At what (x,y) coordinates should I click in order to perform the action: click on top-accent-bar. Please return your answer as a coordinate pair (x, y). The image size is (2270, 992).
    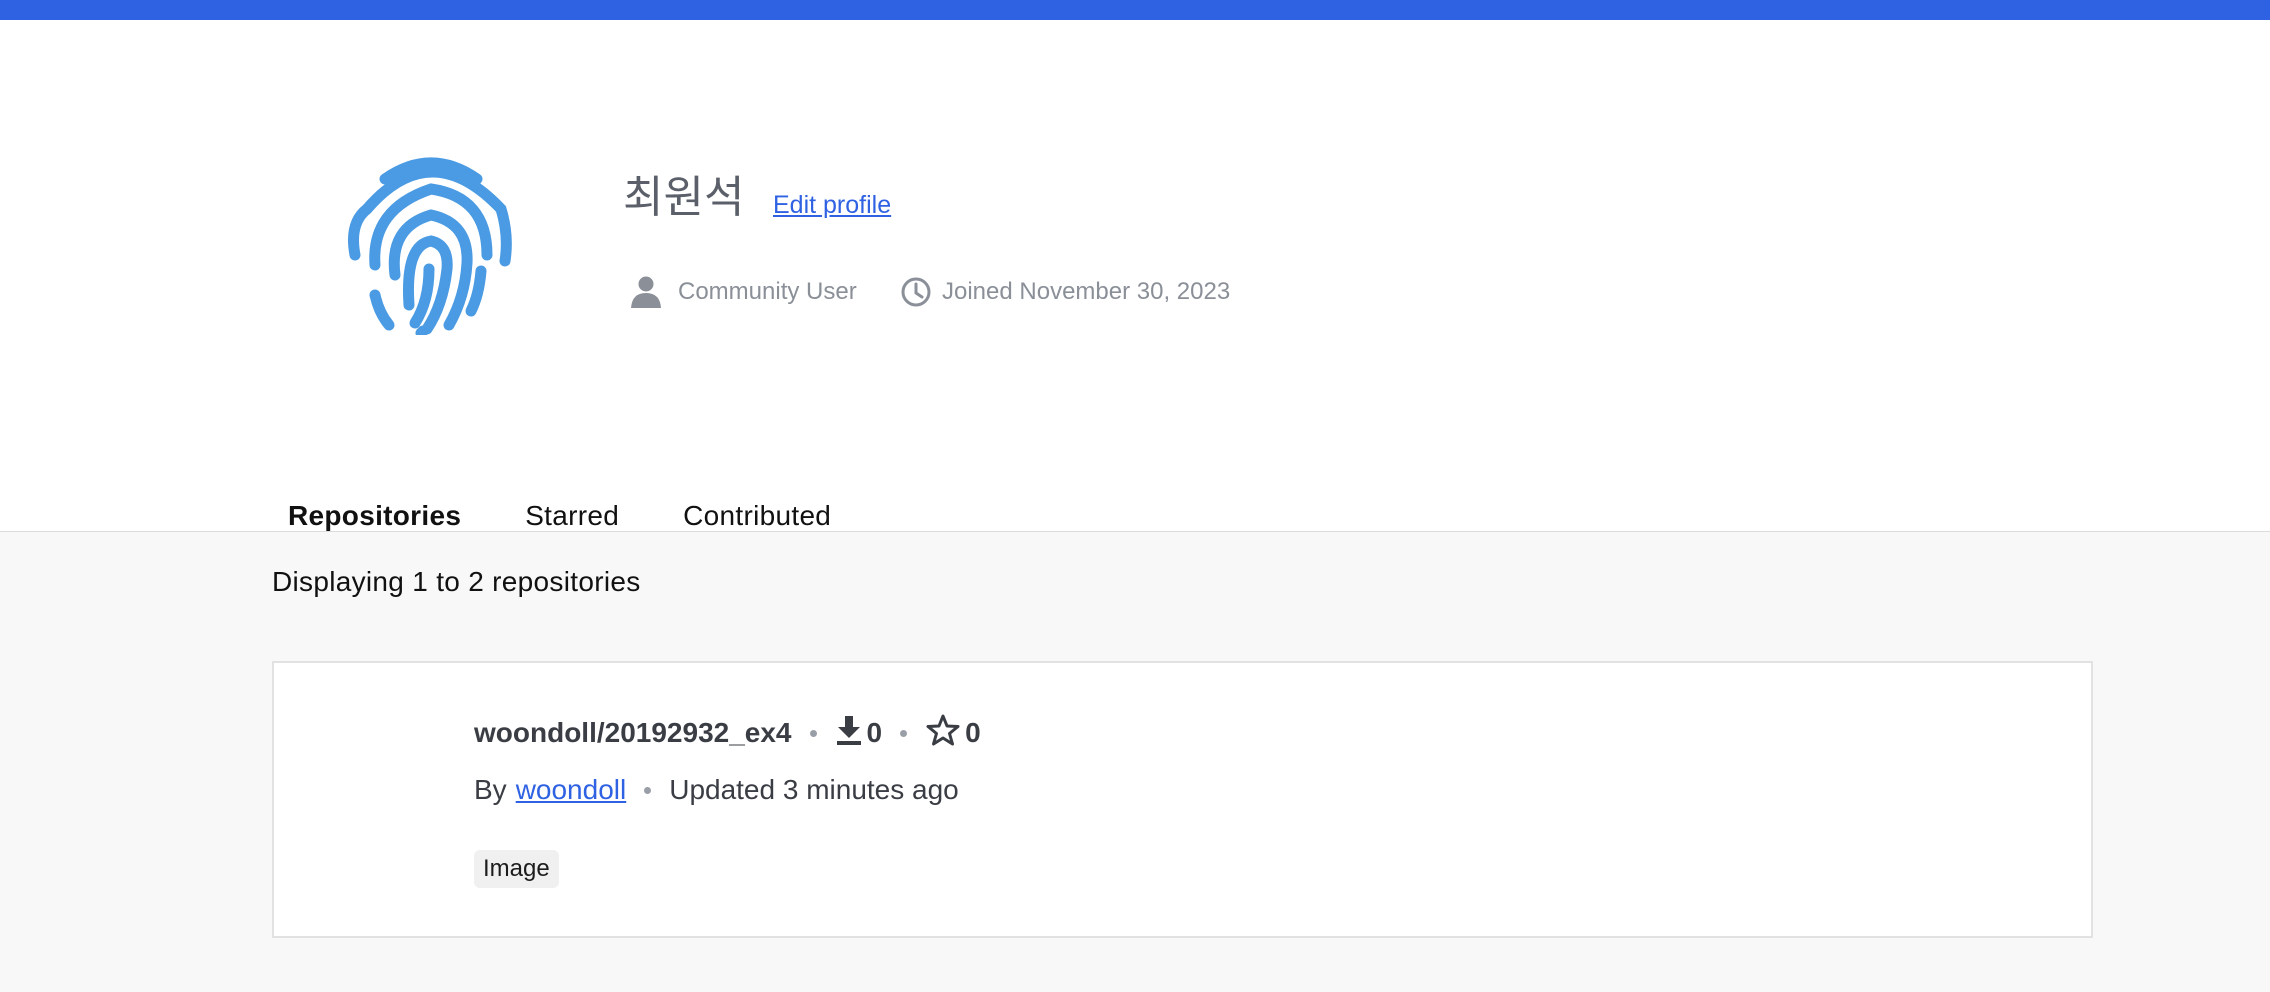
    Looking at the image, I should click on (1135, 10).